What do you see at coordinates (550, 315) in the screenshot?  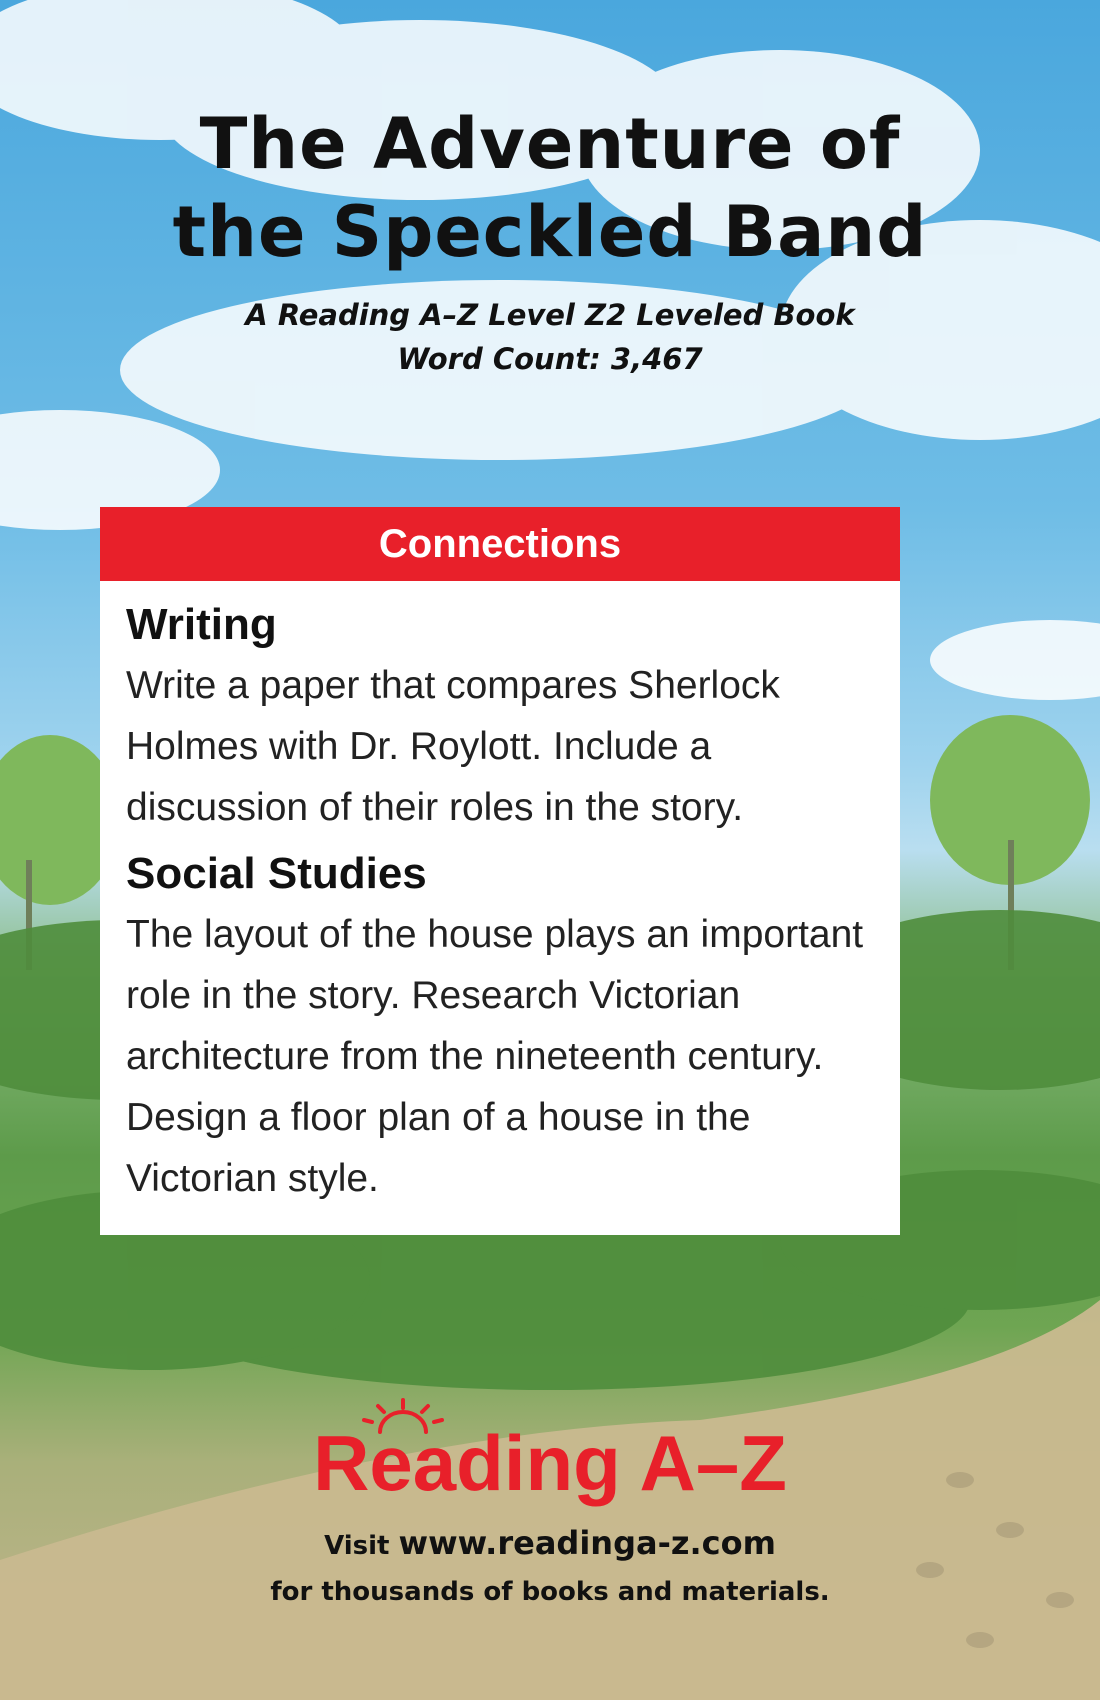 I see `level-label: A Reading A–Z Level Z2 Leveled Book` at bounding box center [550, 315].